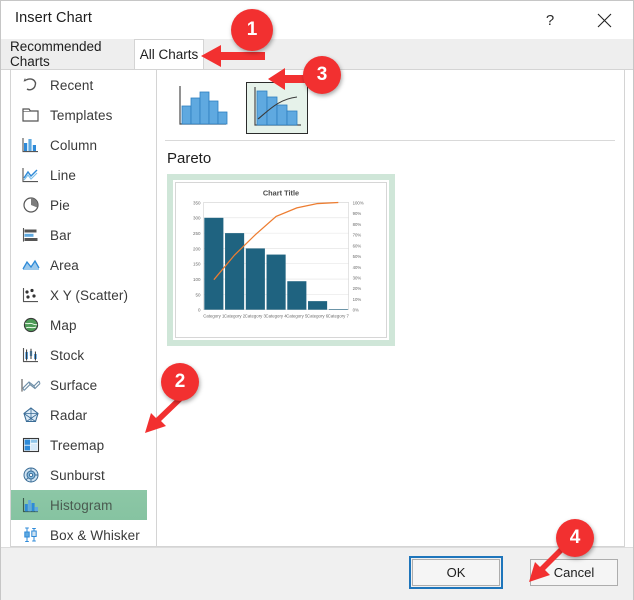 The image size is (634, 600). Describe the element at coordinates (297, 316) in the screenshot. I see `svg-text: Category 5` at that location.